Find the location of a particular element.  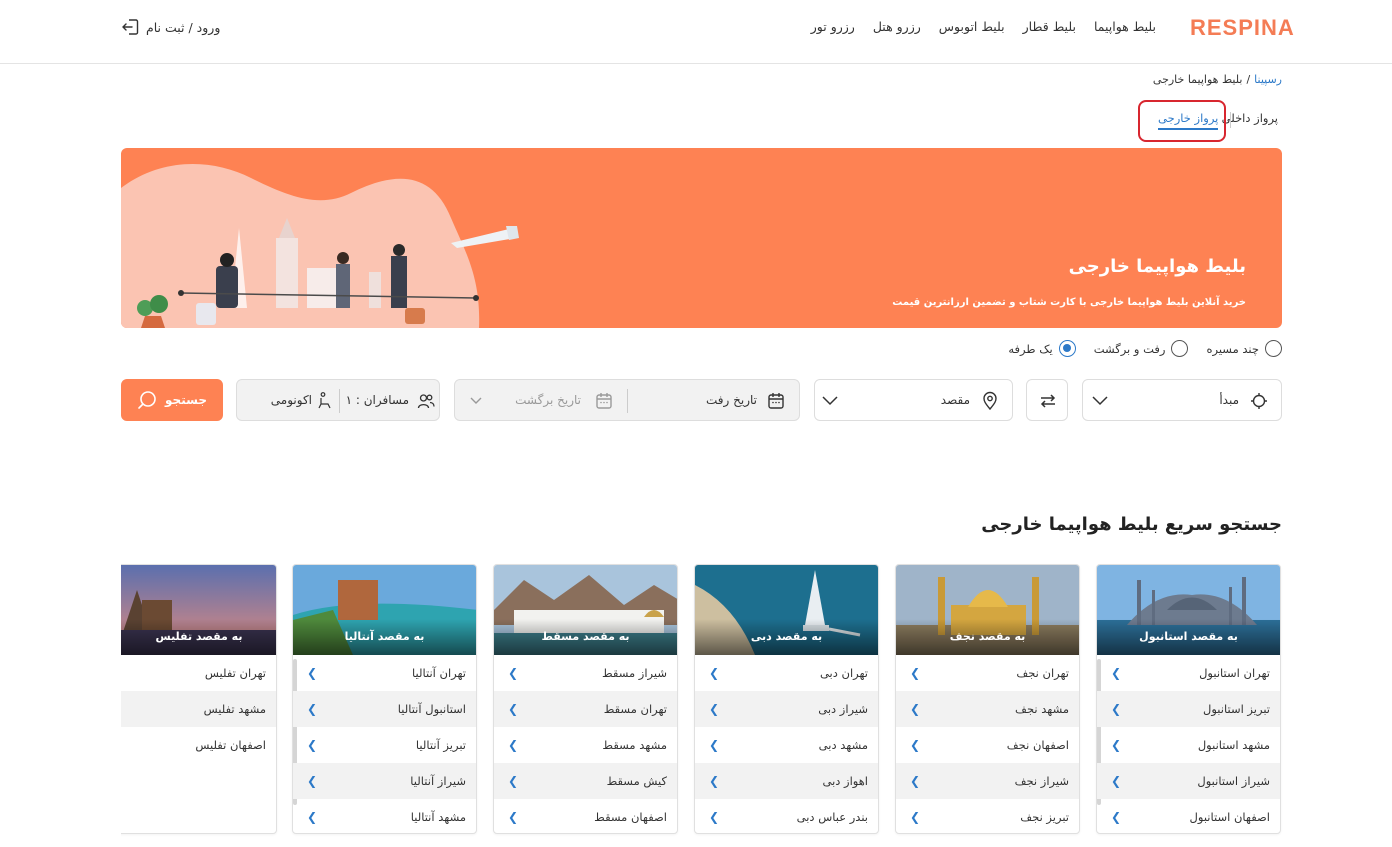

card-caption-bar: به مقصد نجف is located at coordinates (987, 637).